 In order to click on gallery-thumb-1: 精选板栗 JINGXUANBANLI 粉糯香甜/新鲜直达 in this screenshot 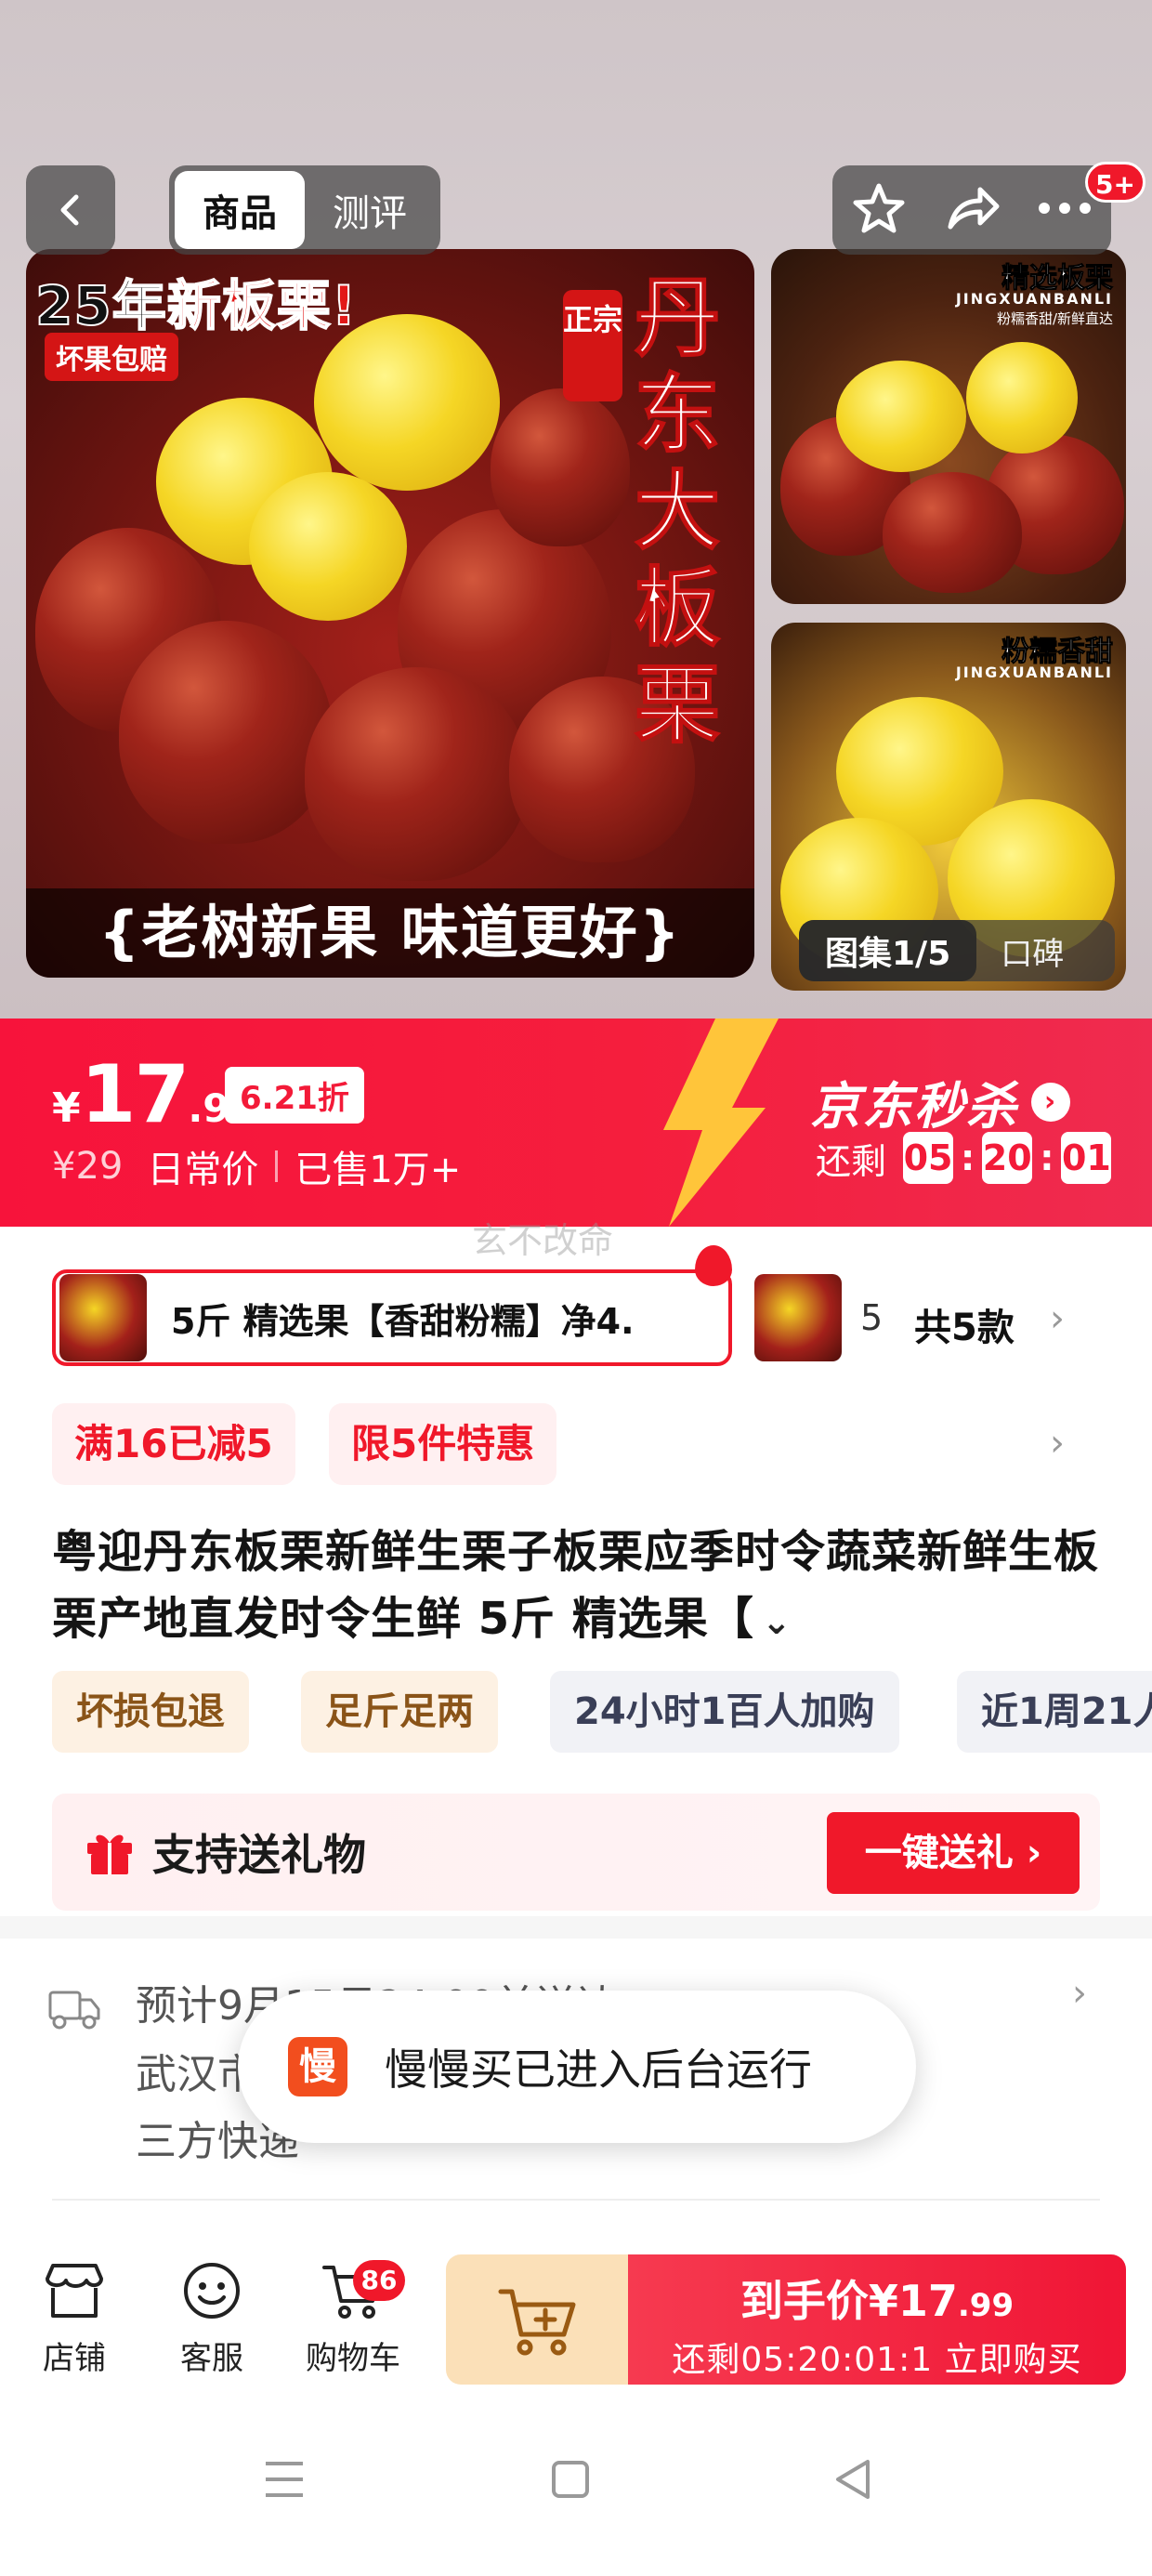, I will do `click(948, 426)`.